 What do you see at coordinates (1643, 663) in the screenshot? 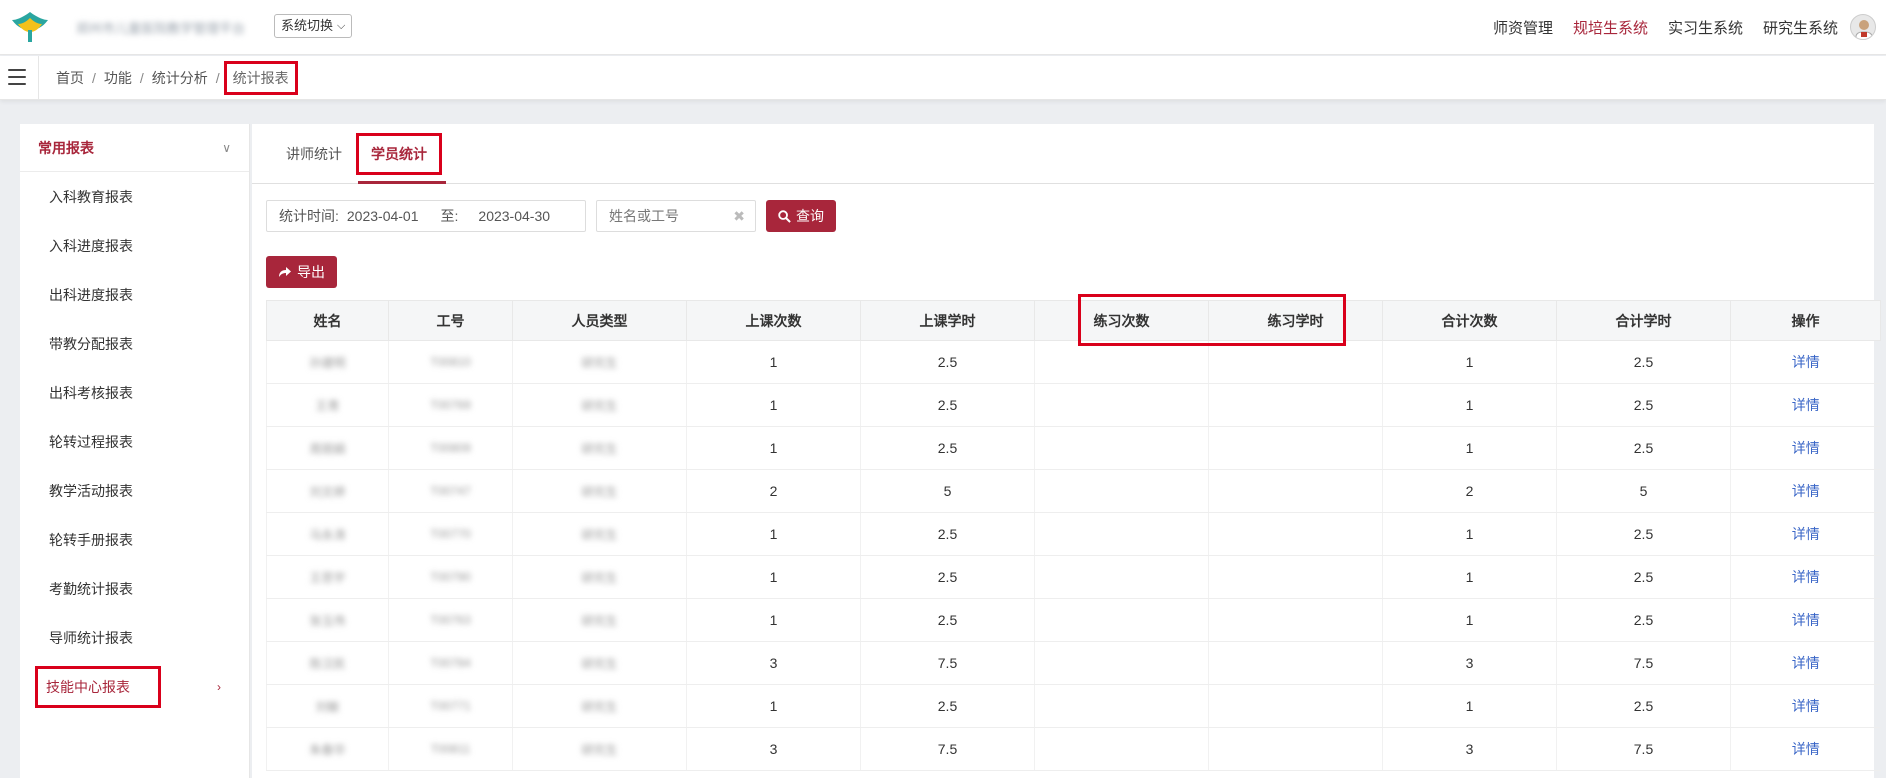
I see `cell-total-hours: 7.5` at bounding box center [1643, 663].